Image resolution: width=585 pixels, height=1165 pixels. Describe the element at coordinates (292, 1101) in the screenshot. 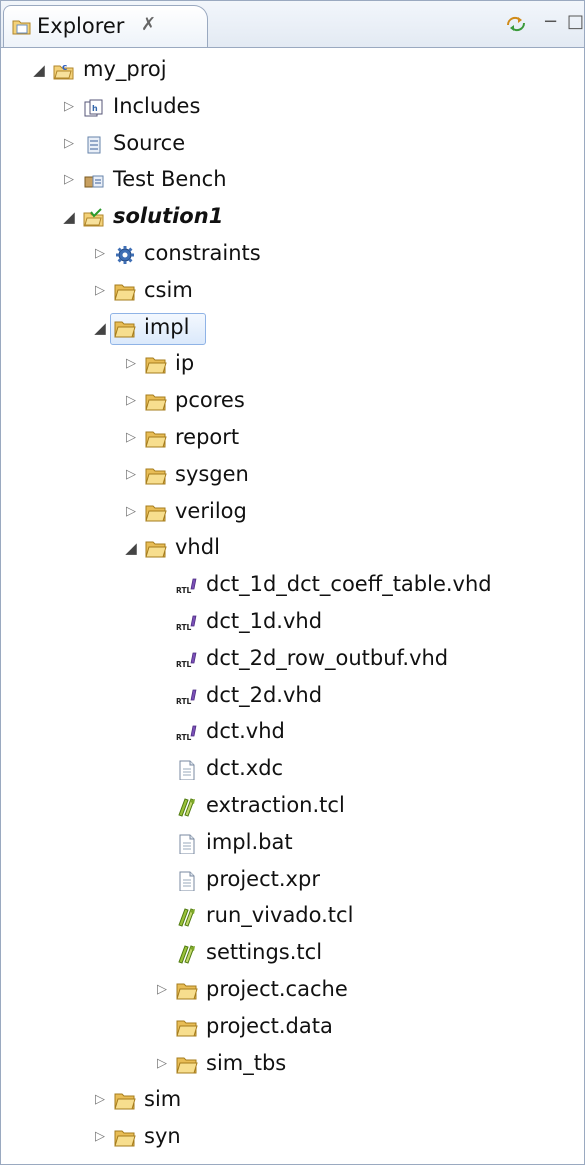

I see `tree-item: ▷ sim` at that location.